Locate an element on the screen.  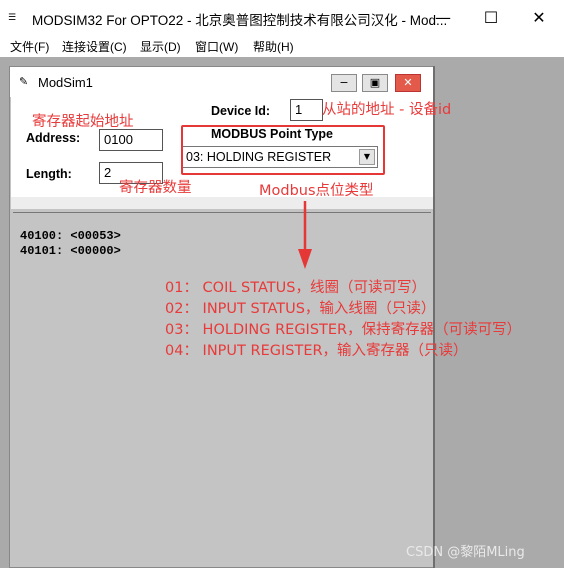
watermark: CSDN @黎陌MLing is located at coordinates (465, 552).